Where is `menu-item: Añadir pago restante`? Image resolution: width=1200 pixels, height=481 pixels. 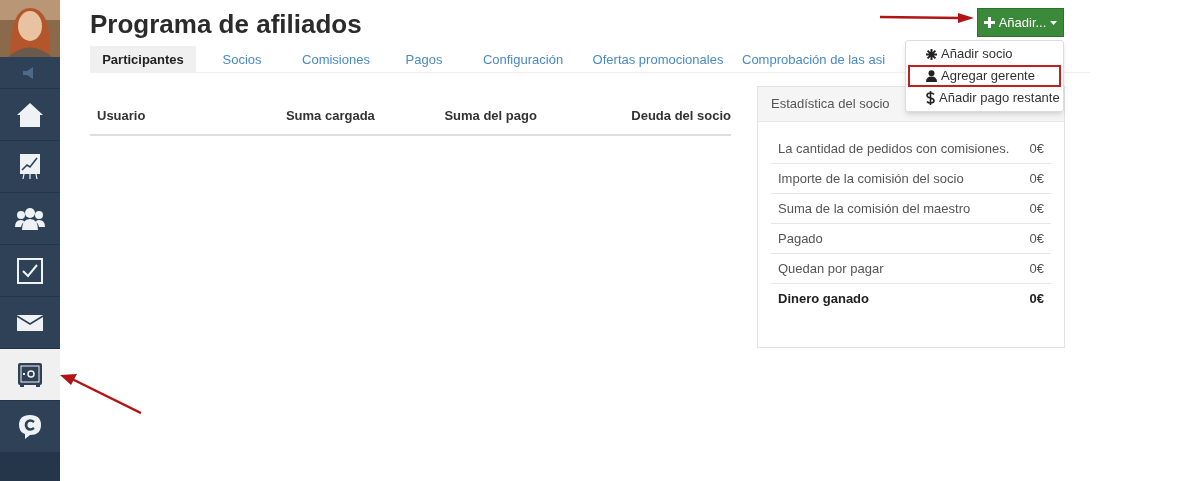 menu-item: Añadir pago restante is located at coordinates (984, 98).